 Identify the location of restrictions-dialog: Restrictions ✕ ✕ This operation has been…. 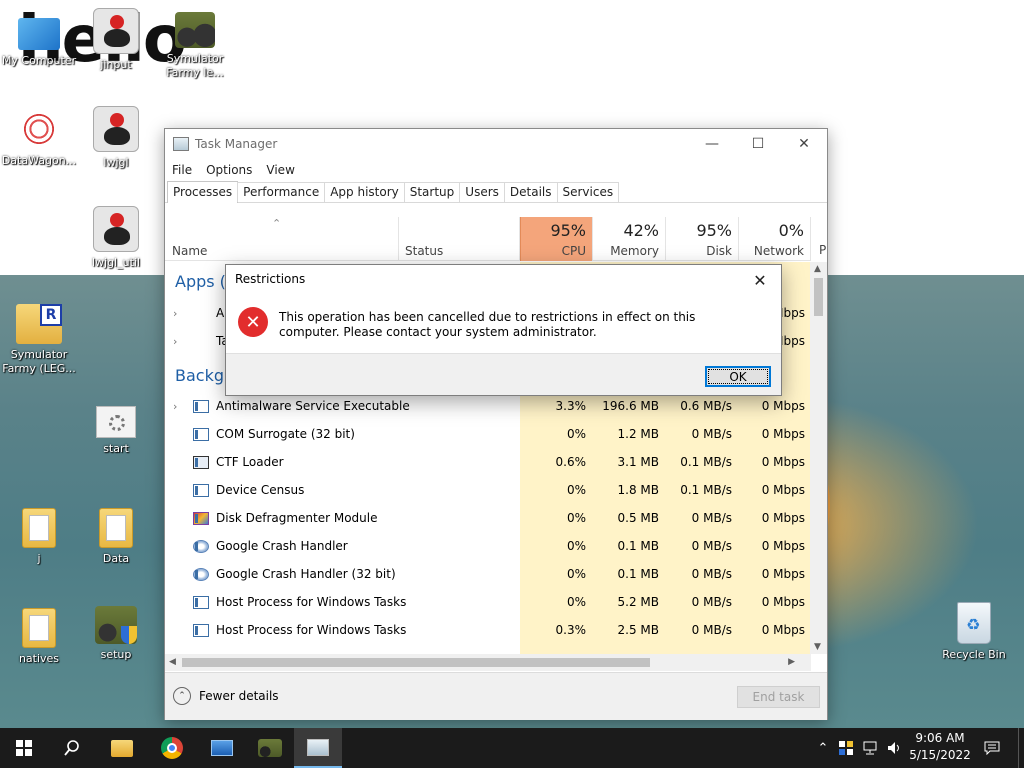
(503, 330).